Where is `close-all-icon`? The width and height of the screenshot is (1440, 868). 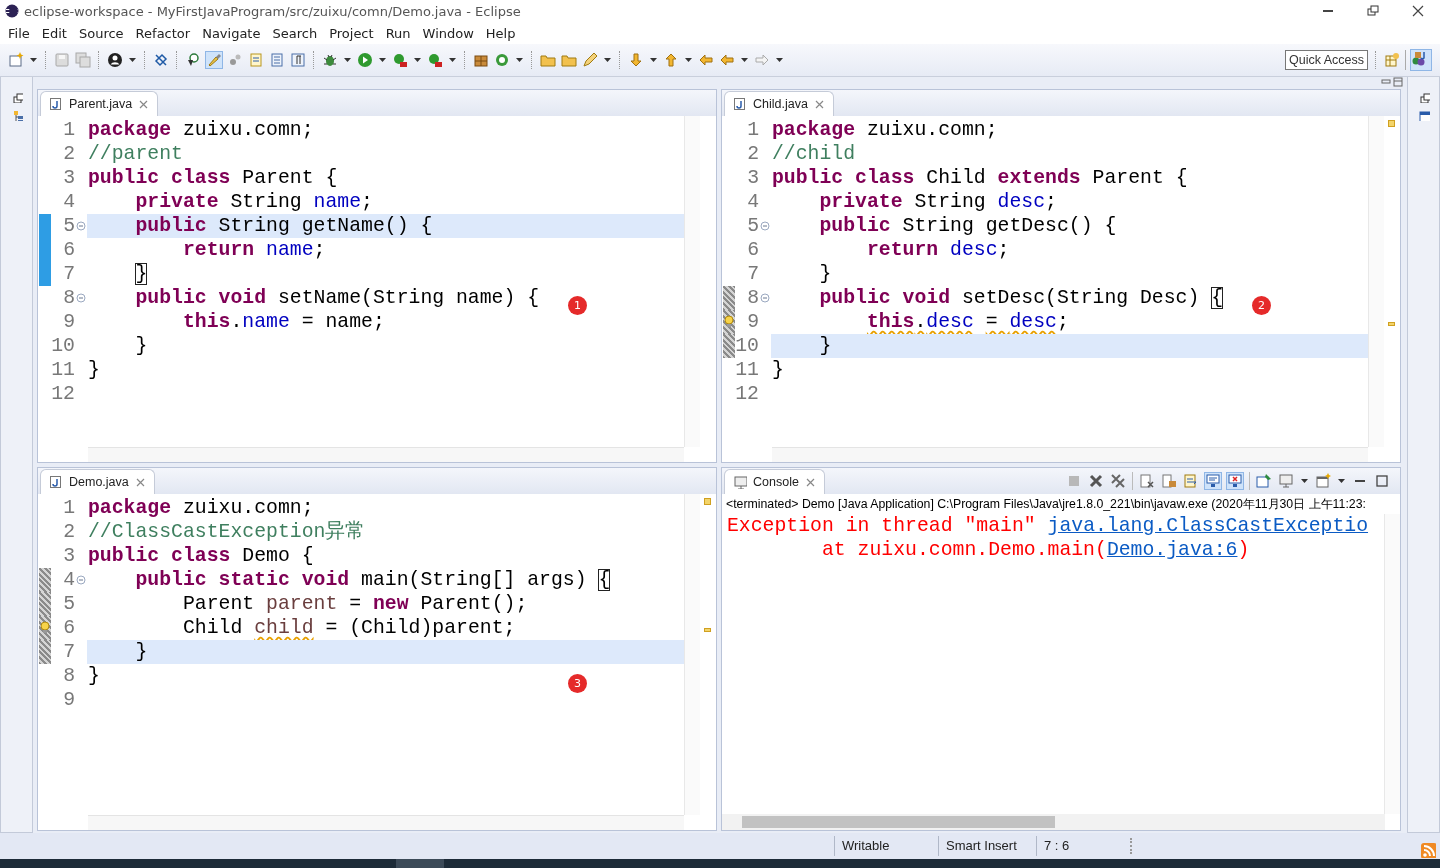
close-all-icon is located at coordinates (1118, 481).